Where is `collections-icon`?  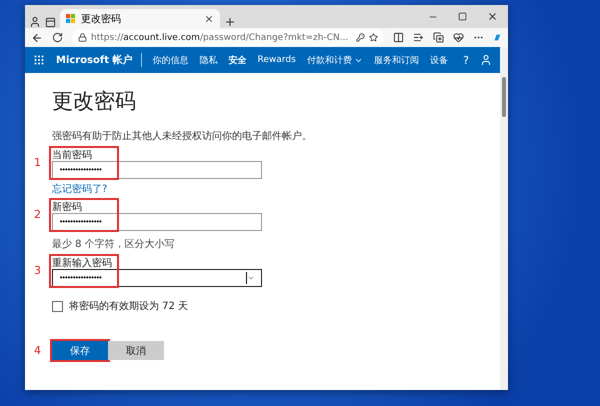 collections-icon is located at coordinates (438, 37).